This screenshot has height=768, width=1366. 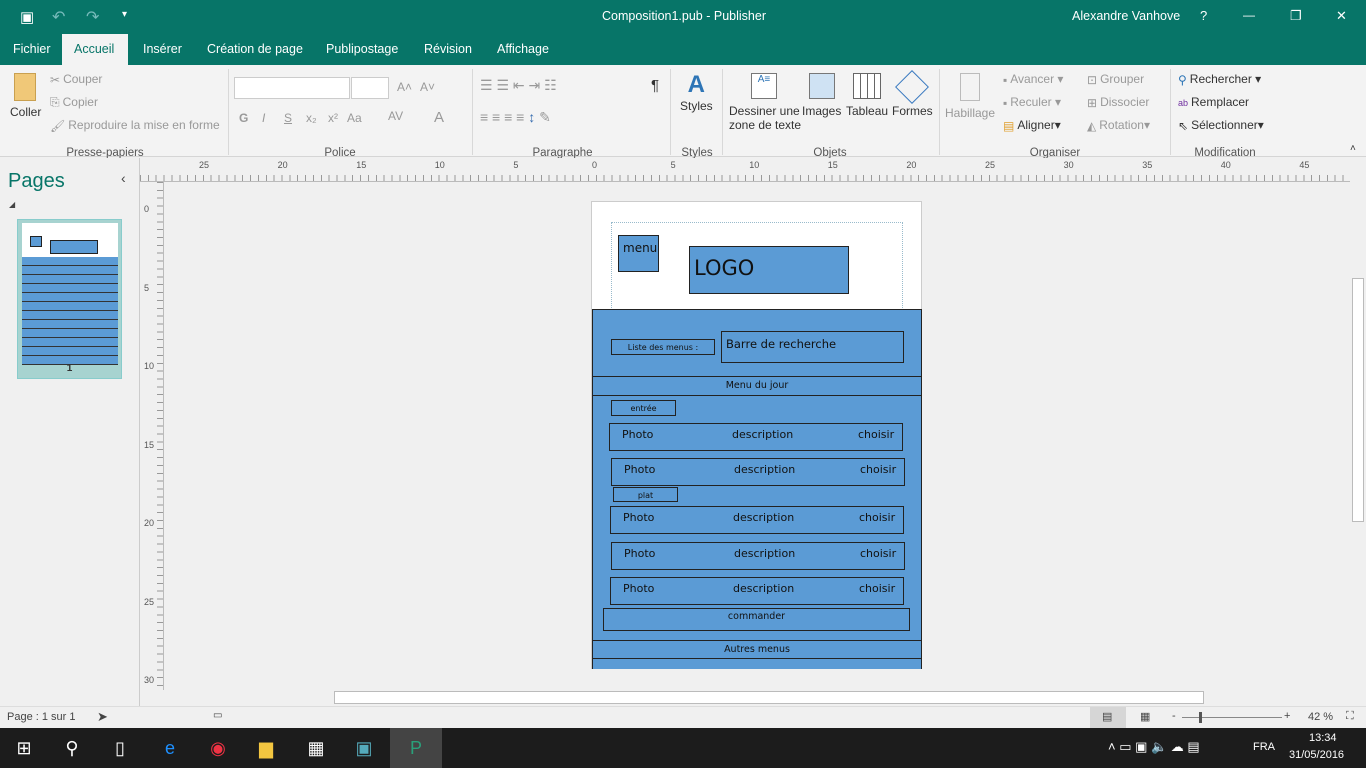 What do you see at coordinates (643, 408) in the screenshot?
I see `entree-label: entrée` at bounding box center [643, 408].